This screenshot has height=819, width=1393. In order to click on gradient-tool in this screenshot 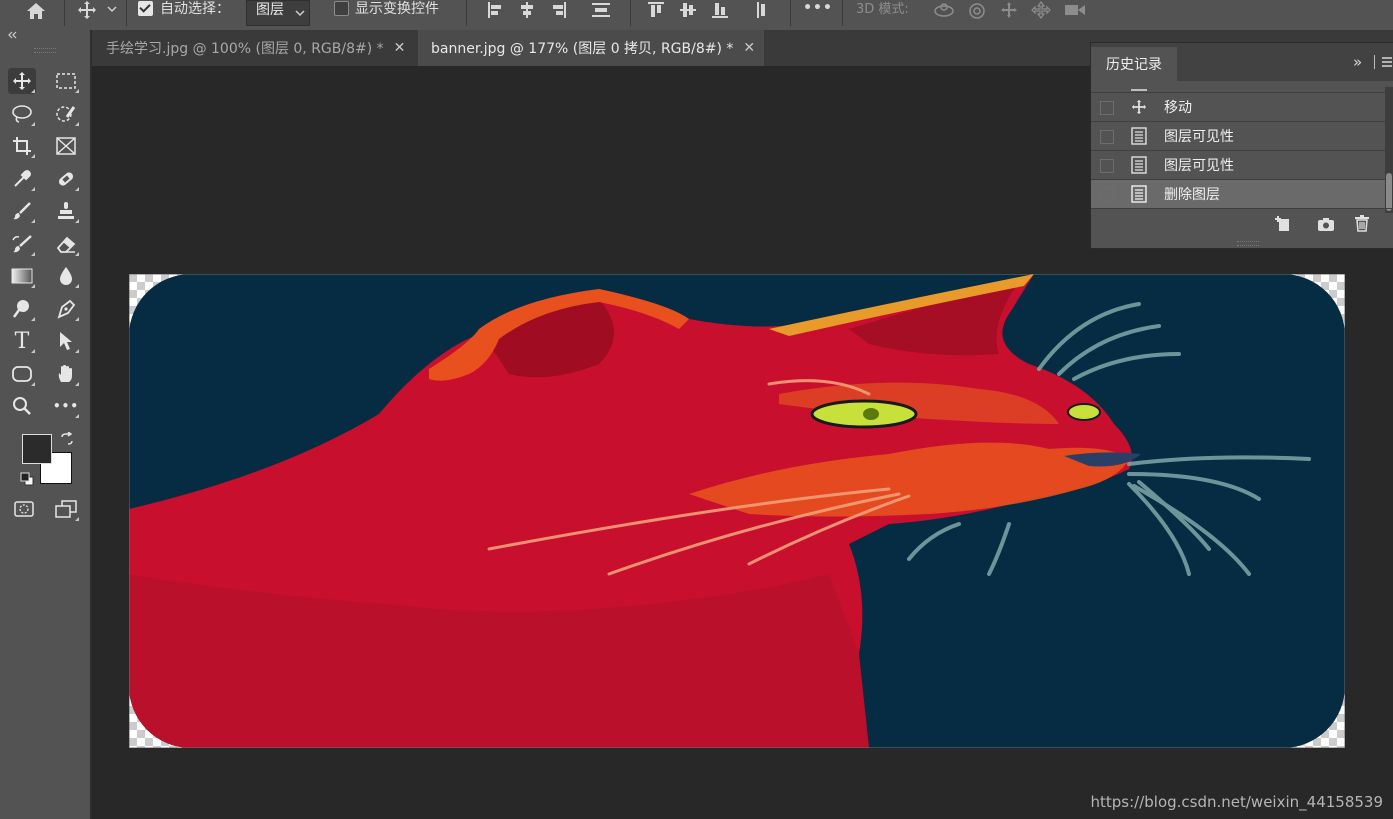, I will do `click(22, 276)`.